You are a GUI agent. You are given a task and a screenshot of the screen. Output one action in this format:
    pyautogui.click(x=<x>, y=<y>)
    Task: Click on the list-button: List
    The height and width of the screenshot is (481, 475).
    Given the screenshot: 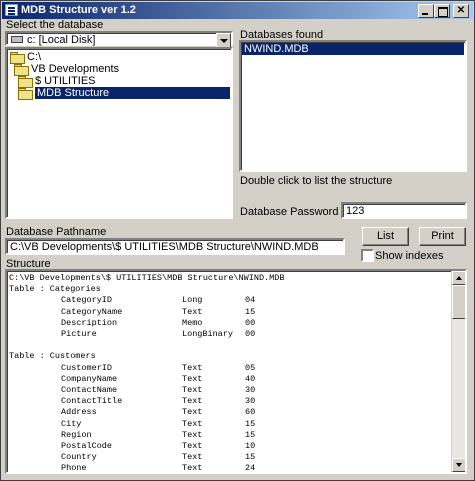 What is the action you would take?
    pyautogui.click(x=385, y=236)
    